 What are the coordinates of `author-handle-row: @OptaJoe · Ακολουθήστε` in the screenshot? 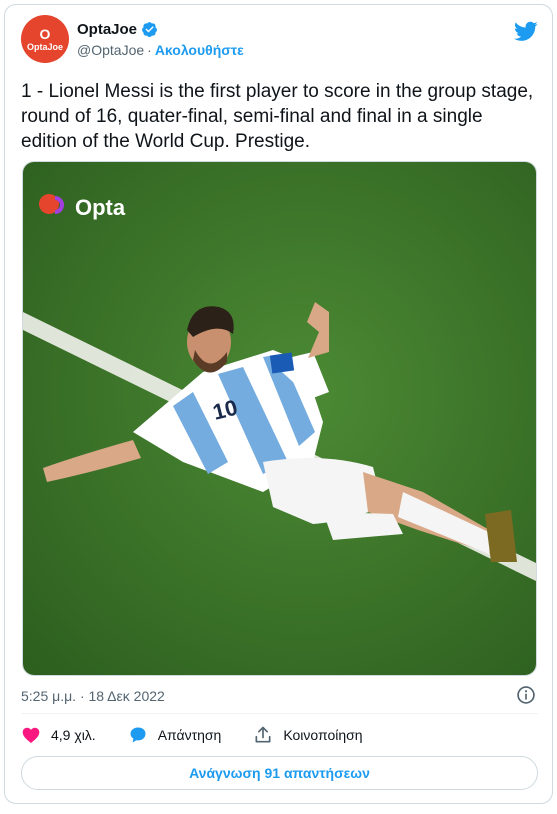 It's located at (160, 50).